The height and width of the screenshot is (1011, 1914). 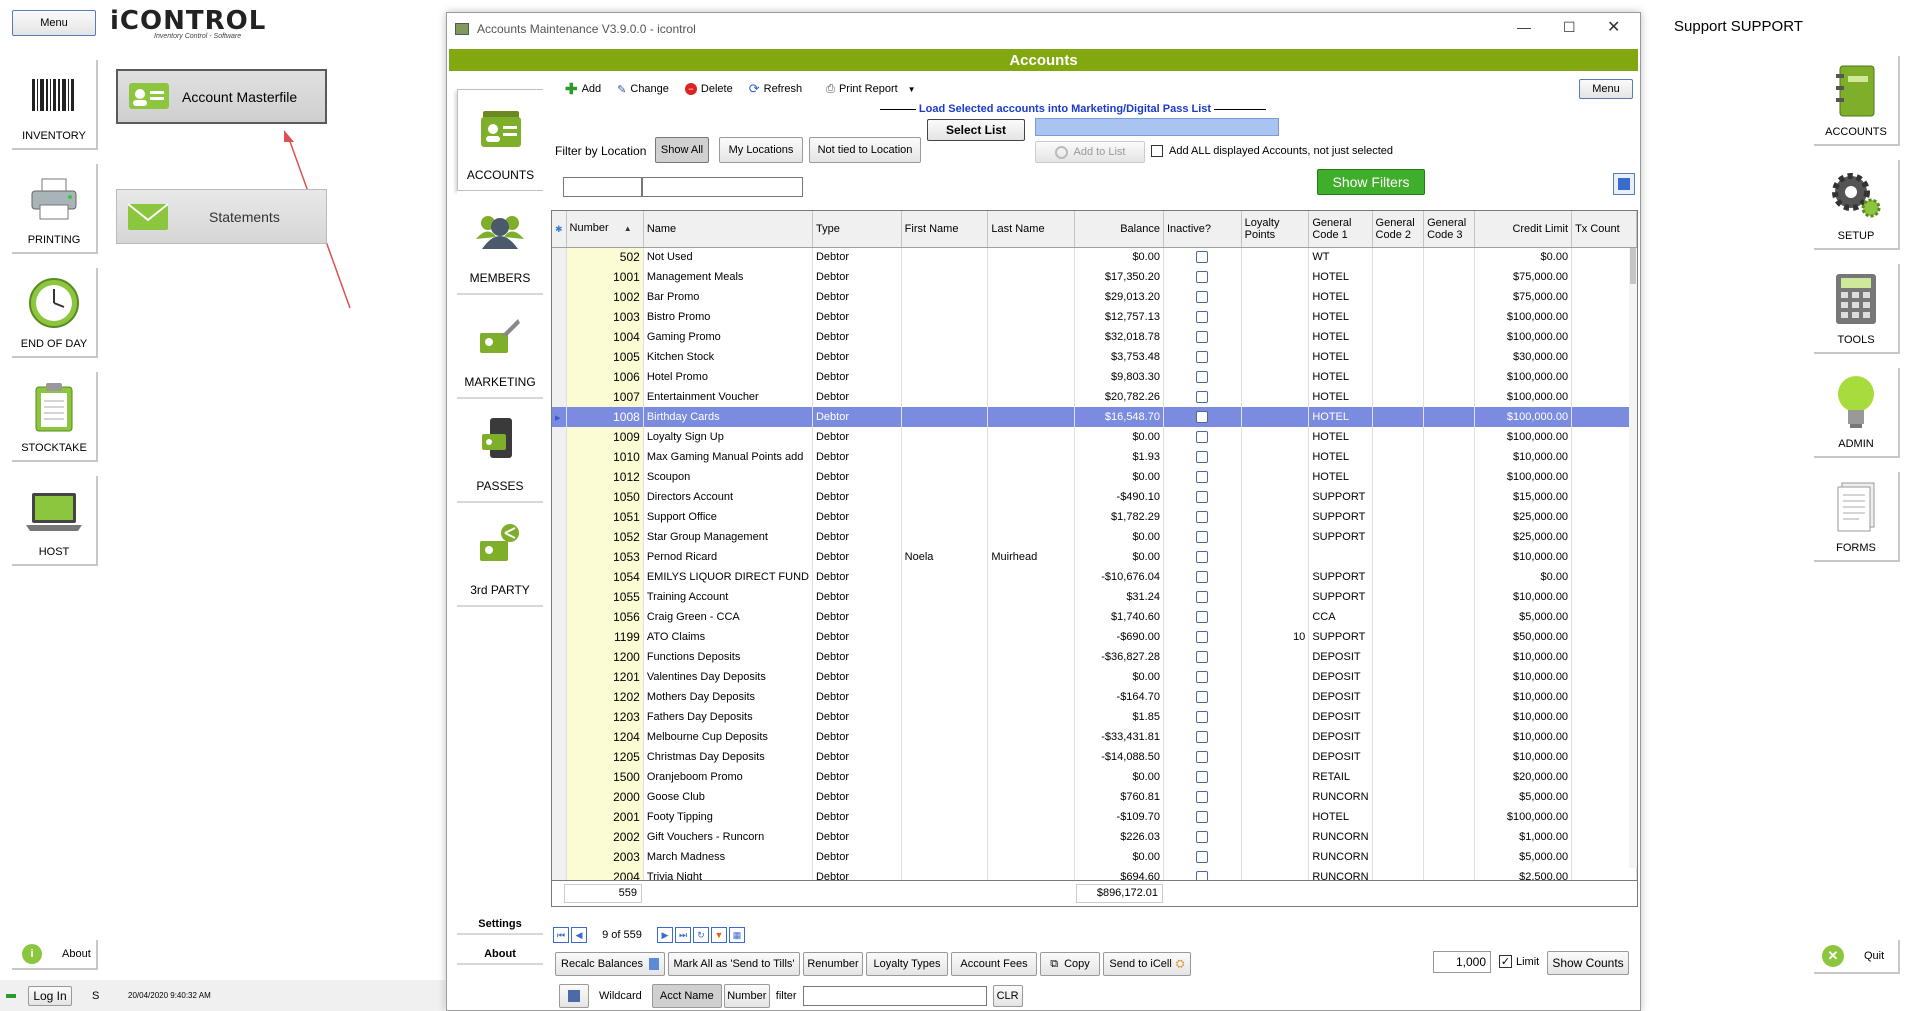 What do you see at coordinates (907, 964) in the screenshot?
I see `loyalty-types-button: Loyalty Types` at bounding box center [907, 964].